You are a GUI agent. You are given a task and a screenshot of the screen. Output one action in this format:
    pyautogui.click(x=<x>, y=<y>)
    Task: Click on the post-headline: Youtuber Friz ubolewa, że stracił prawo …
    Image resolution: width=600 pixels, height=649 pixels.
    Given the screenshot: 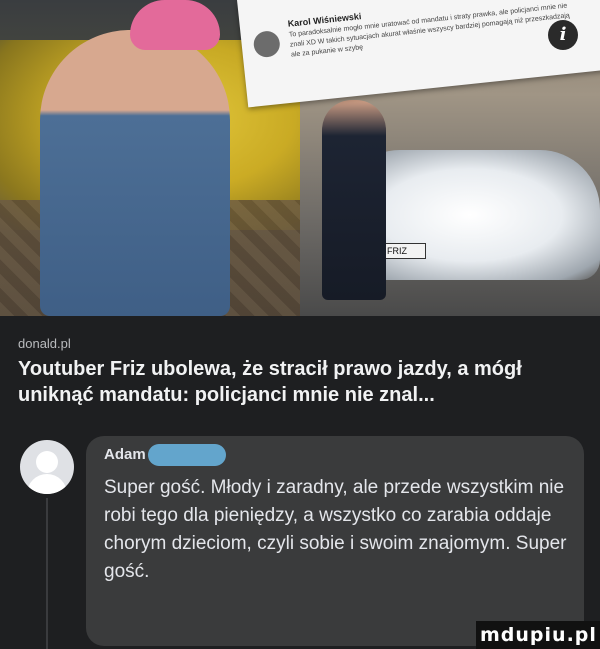 What is the action you would take?
    pyautogui.click(x=303, y=382)
    